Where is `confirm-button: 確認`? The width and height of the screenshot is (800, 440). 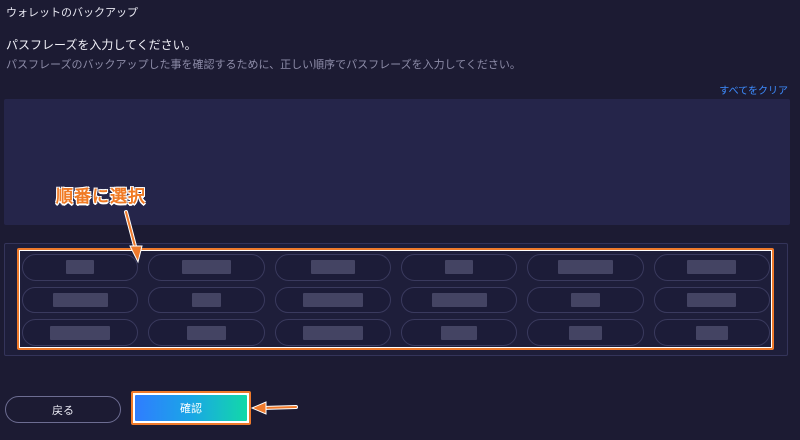
confirm-button: 確認 is located at coordinates (191, 408).